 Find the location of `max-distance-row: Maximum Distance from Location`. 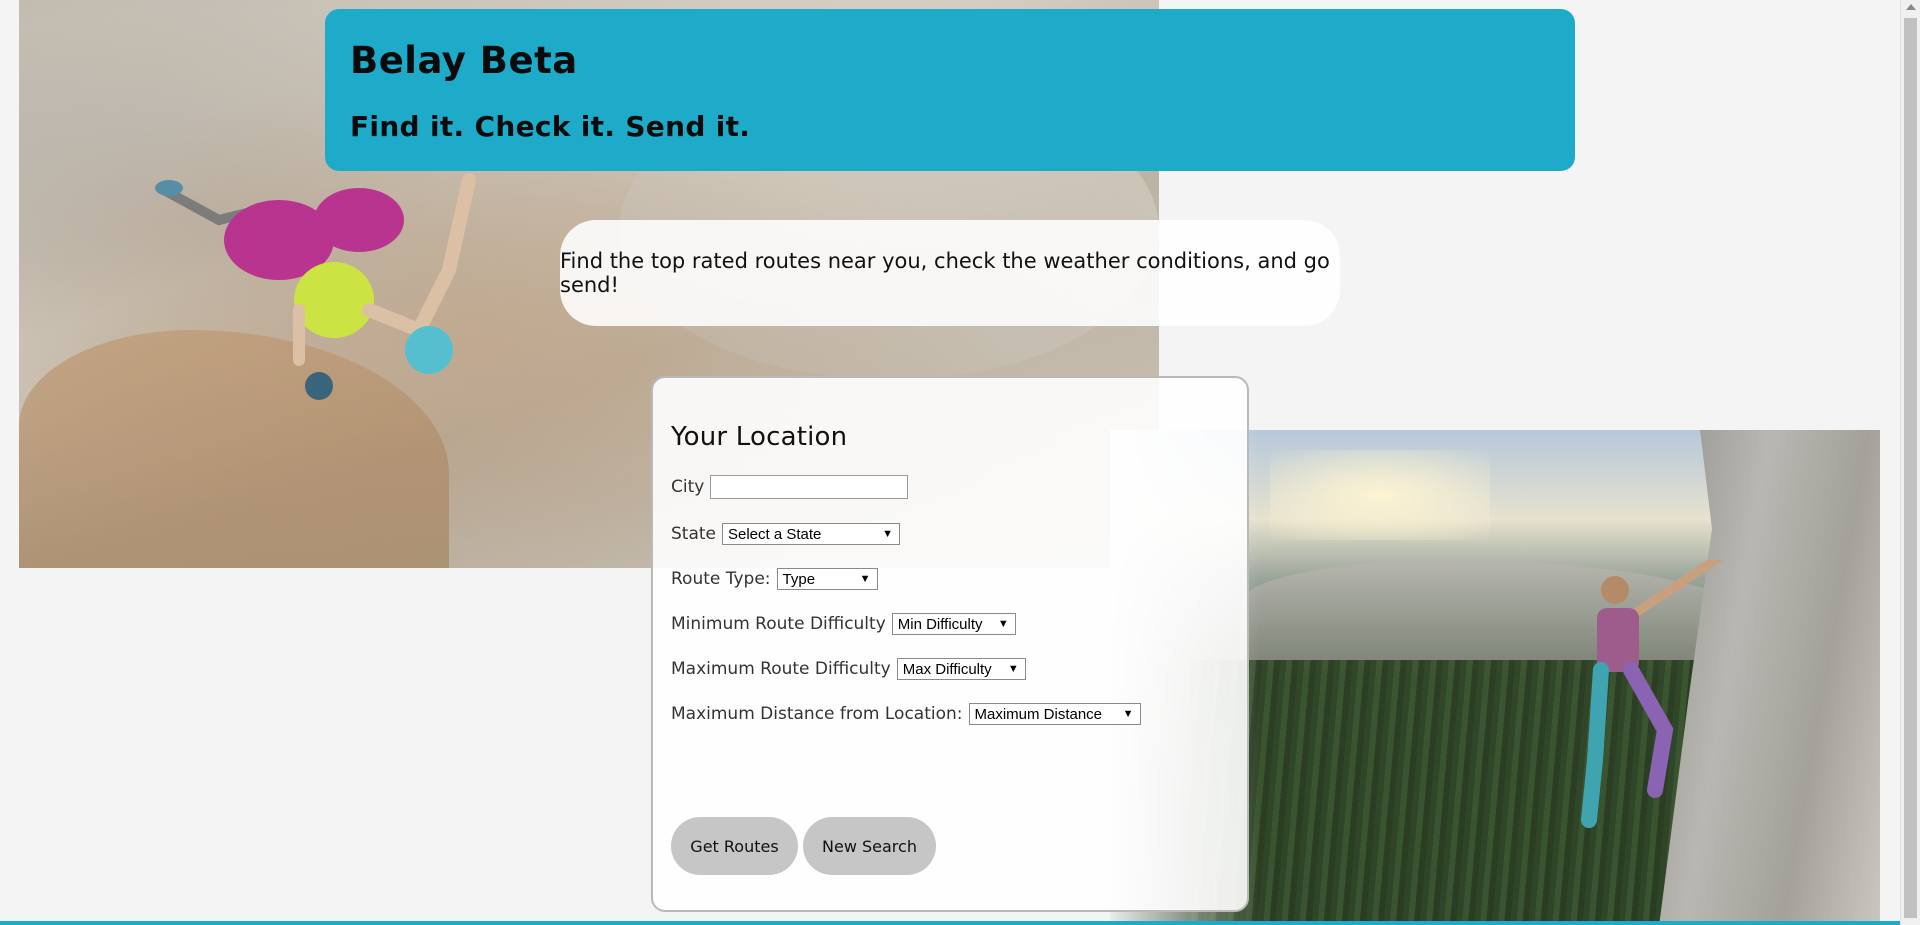

max-distance-row: Maximum Distance from Location is located at coordinates (950, 714).